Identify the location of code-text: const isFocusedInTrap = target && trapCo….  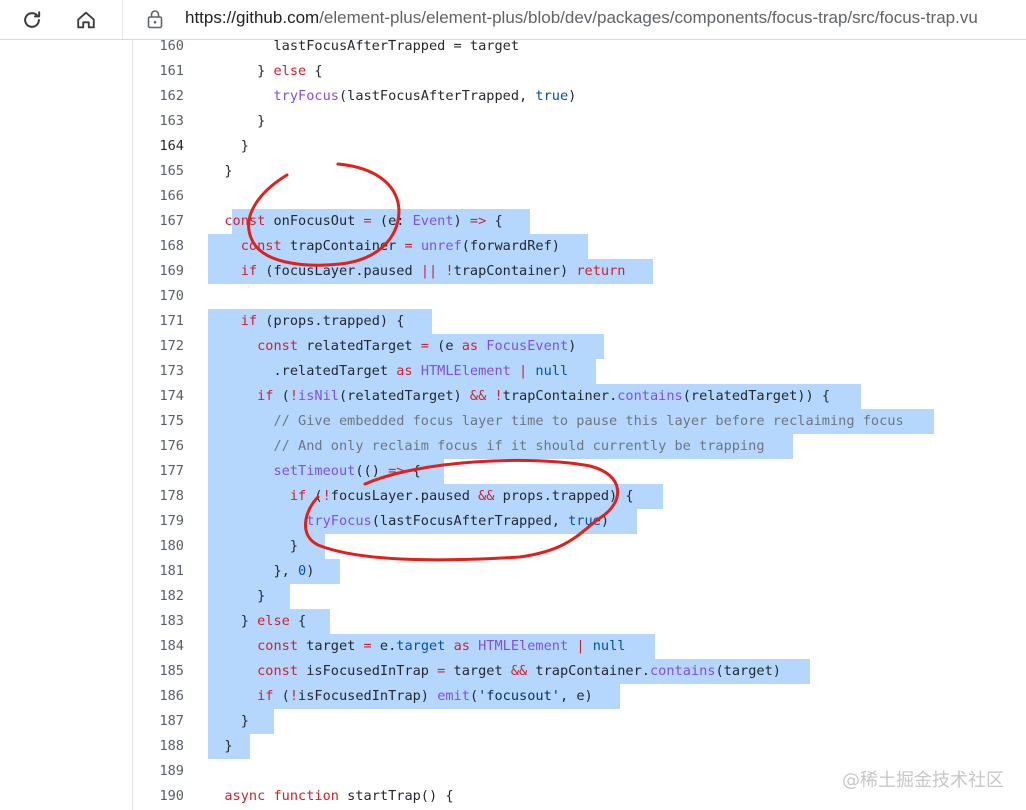
(494, 671).